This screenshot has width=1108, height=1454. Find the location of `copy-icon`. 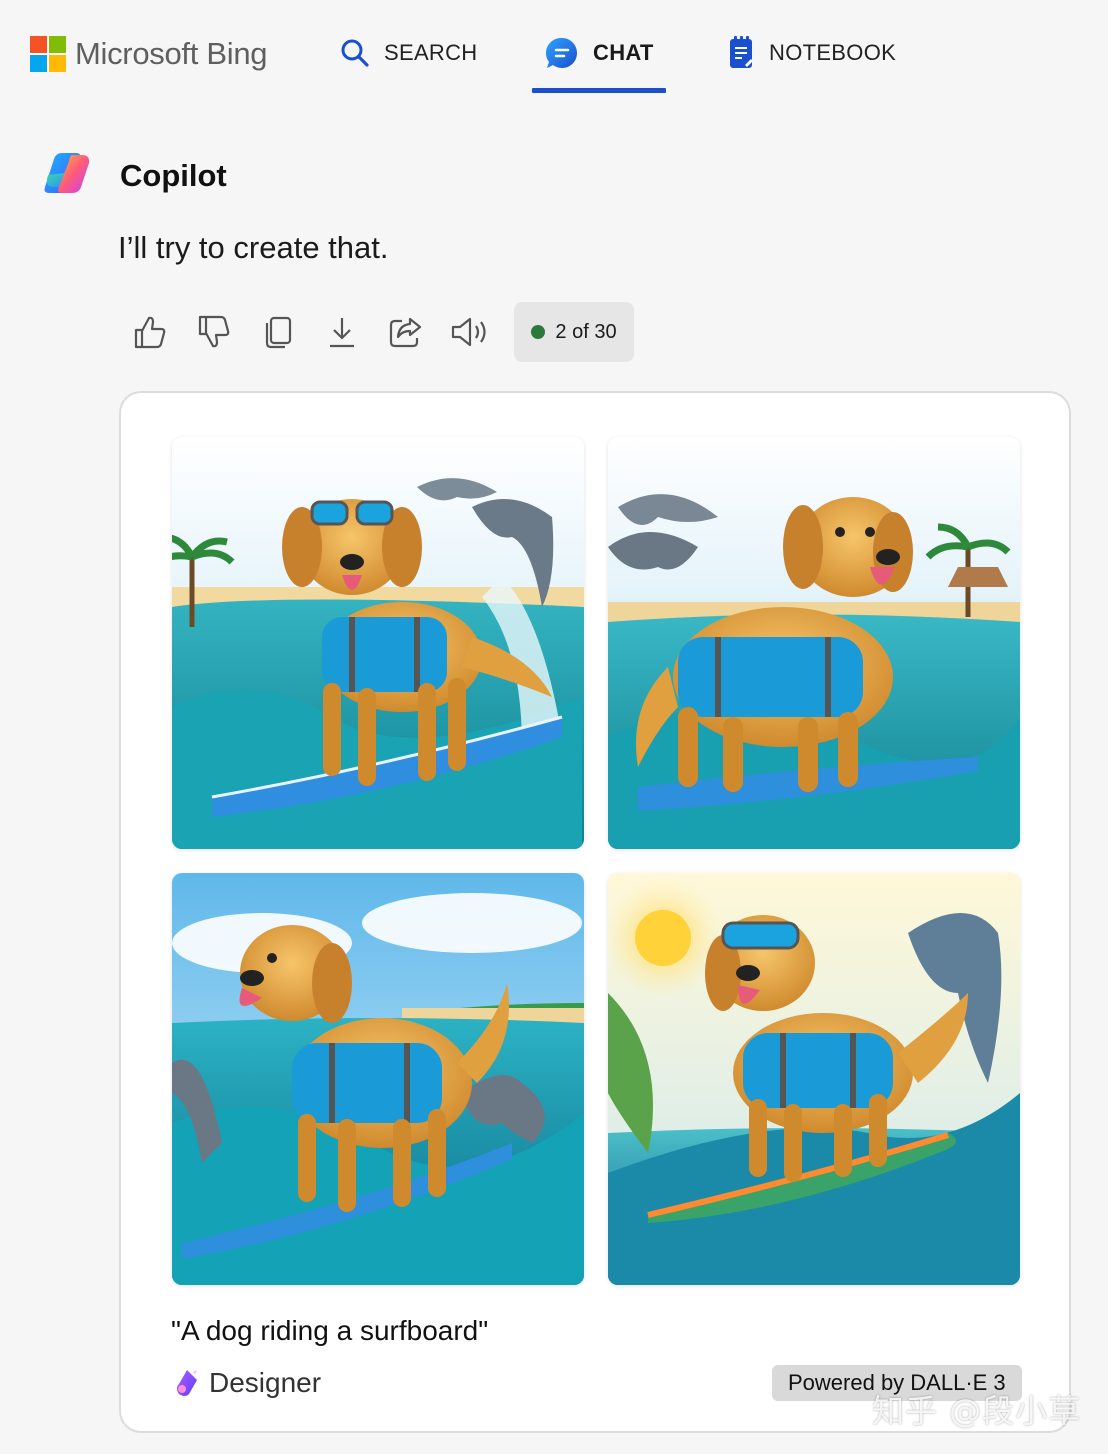

copy-icon is located at coordinates (278, 332).